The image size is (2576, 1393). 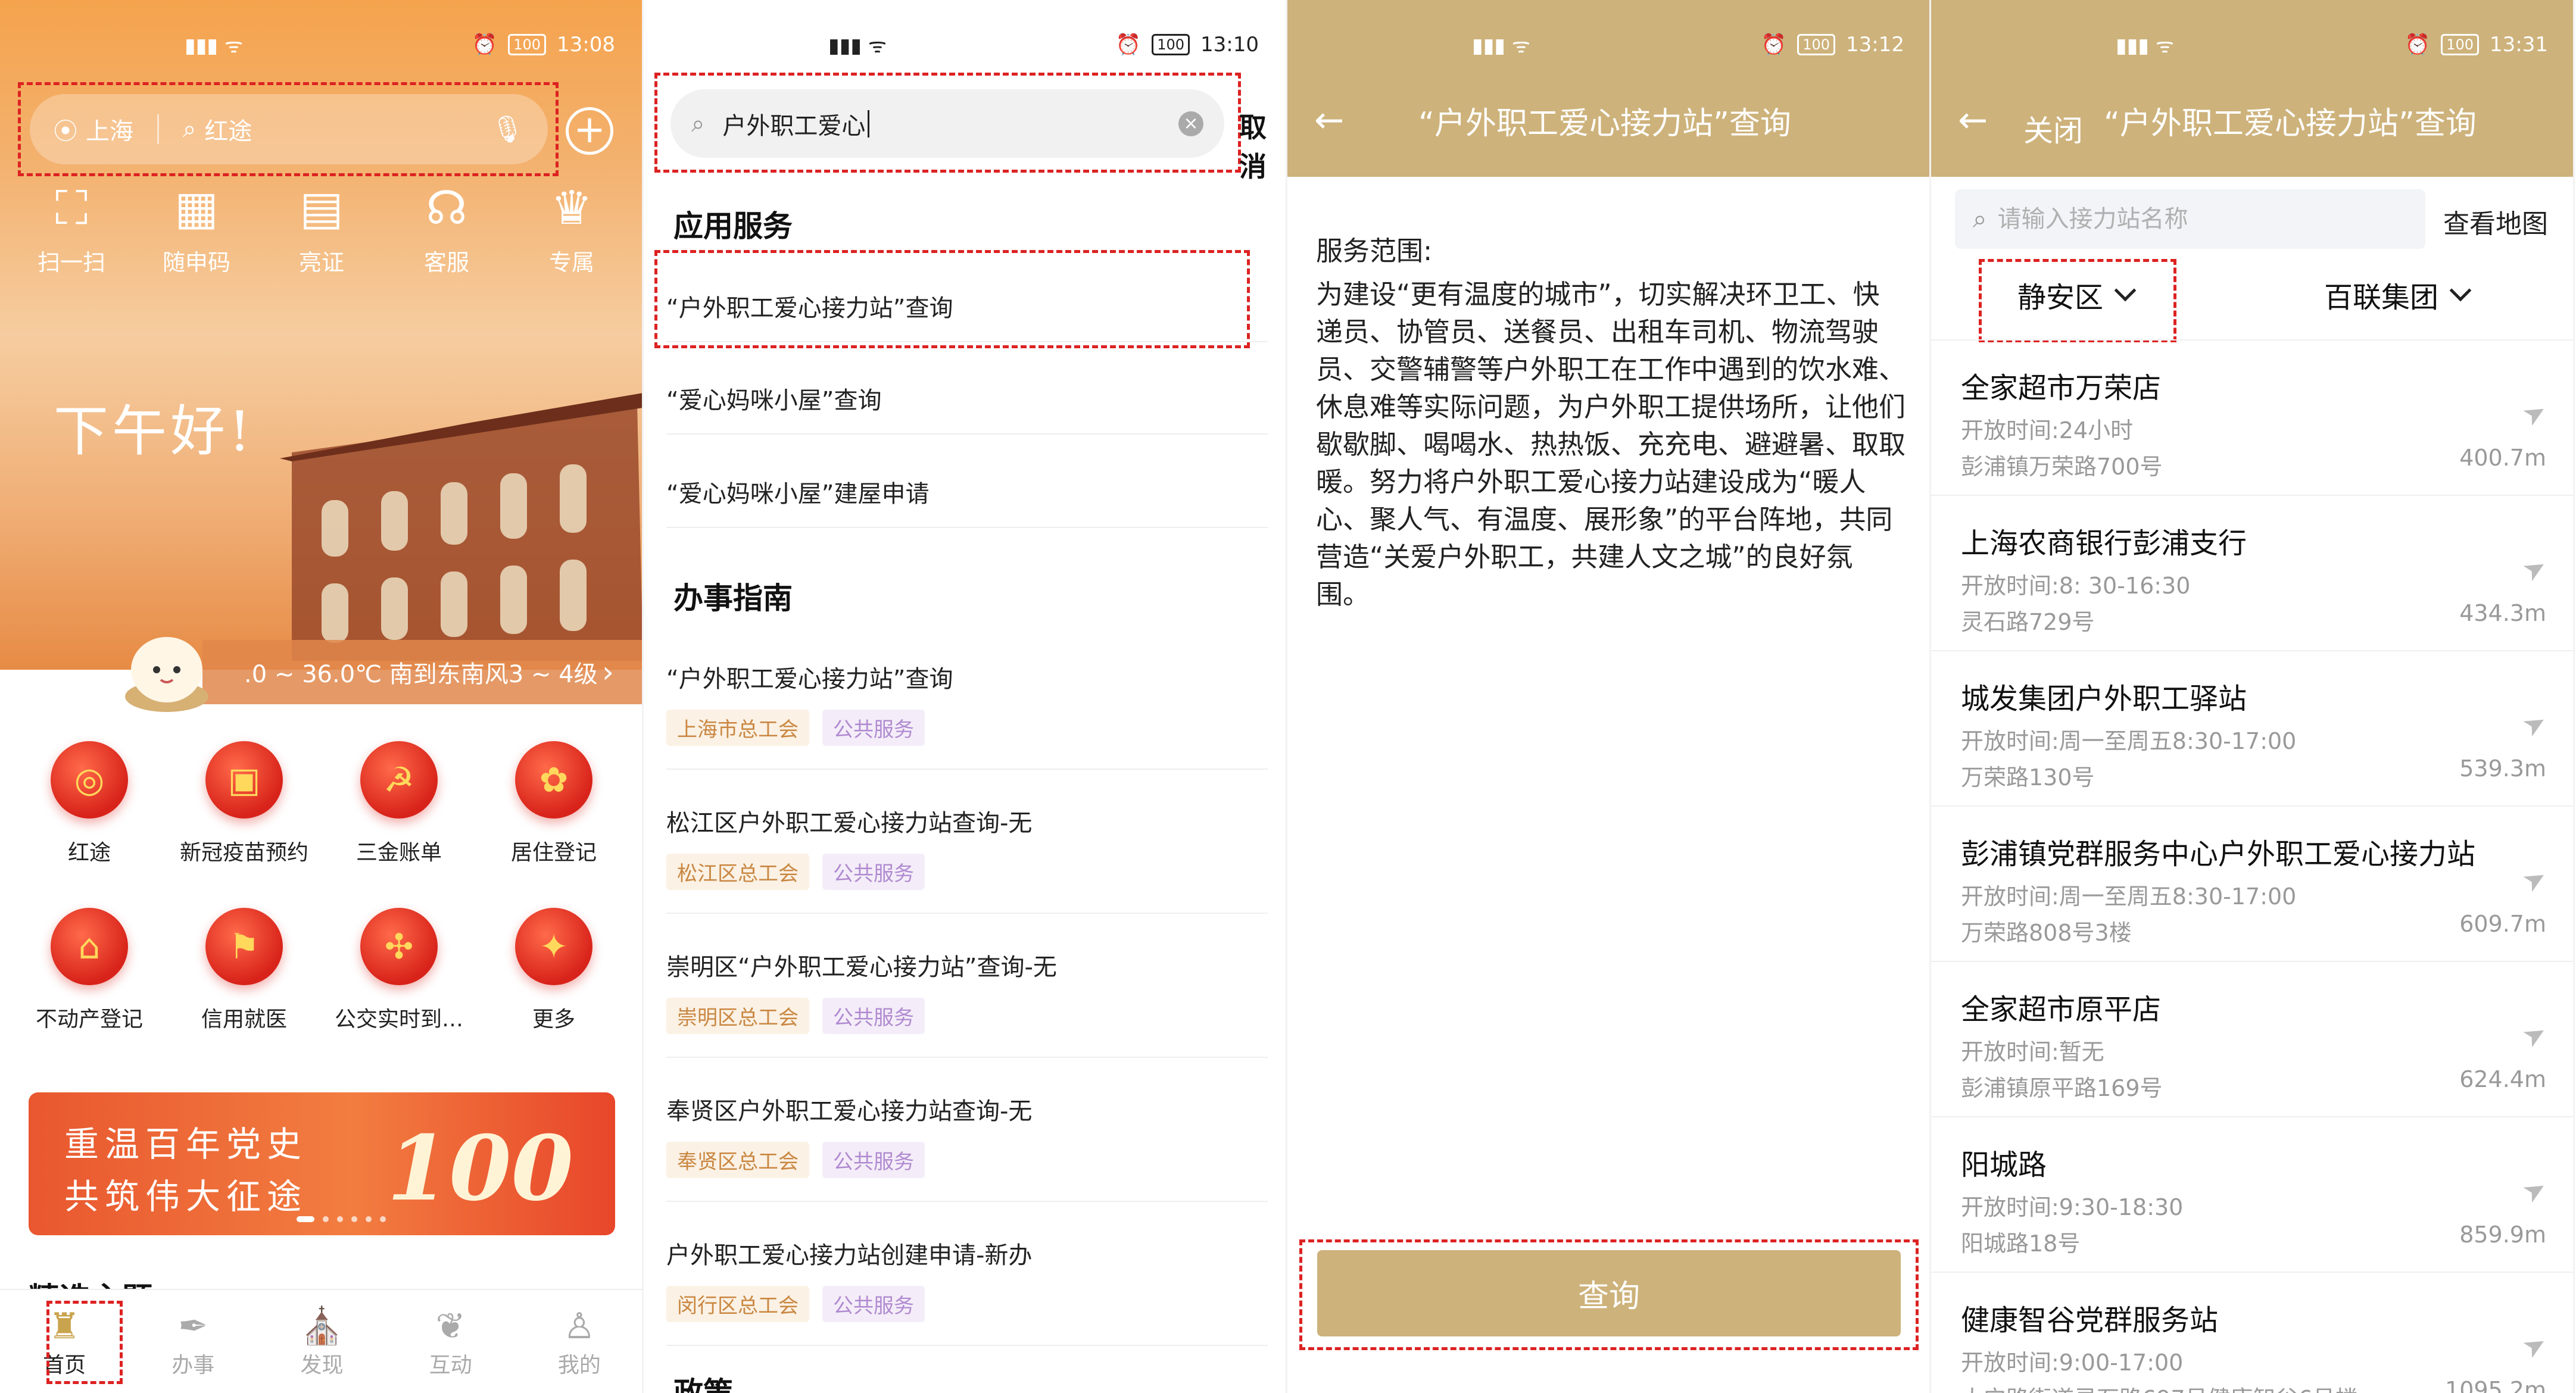 What do you see at coordinates (738, 872) in the screenshot?
I see `org-tag: 松江区总工会` at bounding box center [738, 872].